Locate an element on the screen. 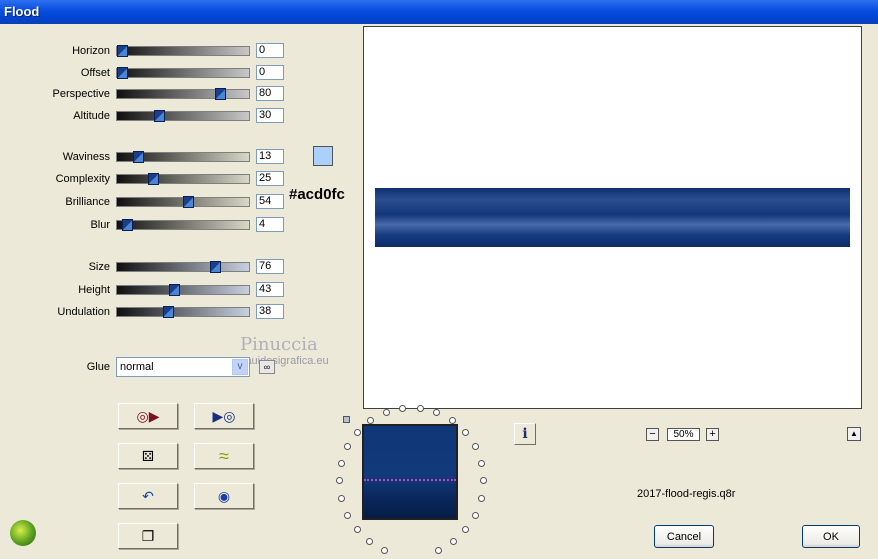  navigator-thumbnail is located at coordinates (410, 472).